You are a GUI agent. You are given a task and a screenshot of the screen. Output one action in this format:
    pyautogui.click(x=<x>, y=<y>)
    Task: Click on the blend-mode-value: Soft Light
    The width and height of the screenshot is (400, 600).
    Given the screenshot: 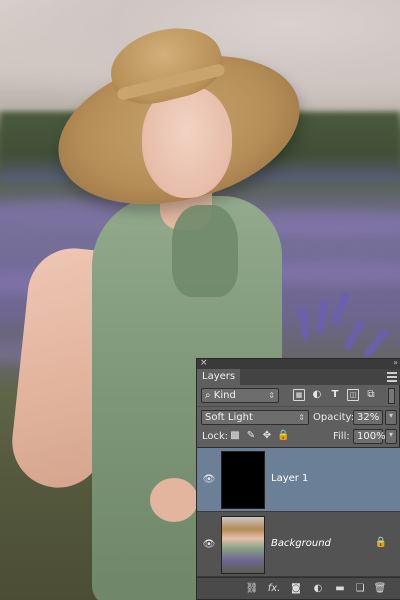 What is the action you would take?
    pyautogui.click(x=229, y=417)
    